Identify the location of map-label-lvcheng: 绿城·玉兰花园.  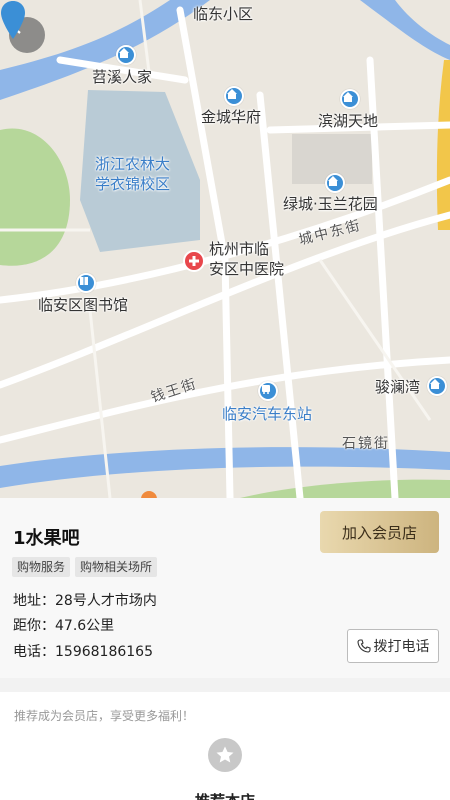
(330, 204).